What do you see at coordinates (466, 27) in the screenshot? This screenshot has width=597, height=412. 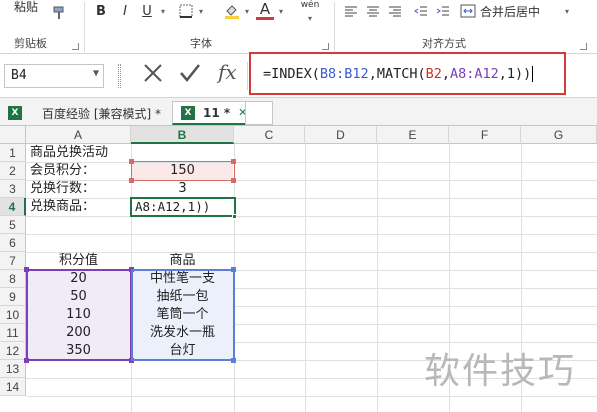 I see `alignment-group: 合并后居中 ▾ 对齐方式` at bounding box center [466, 27].